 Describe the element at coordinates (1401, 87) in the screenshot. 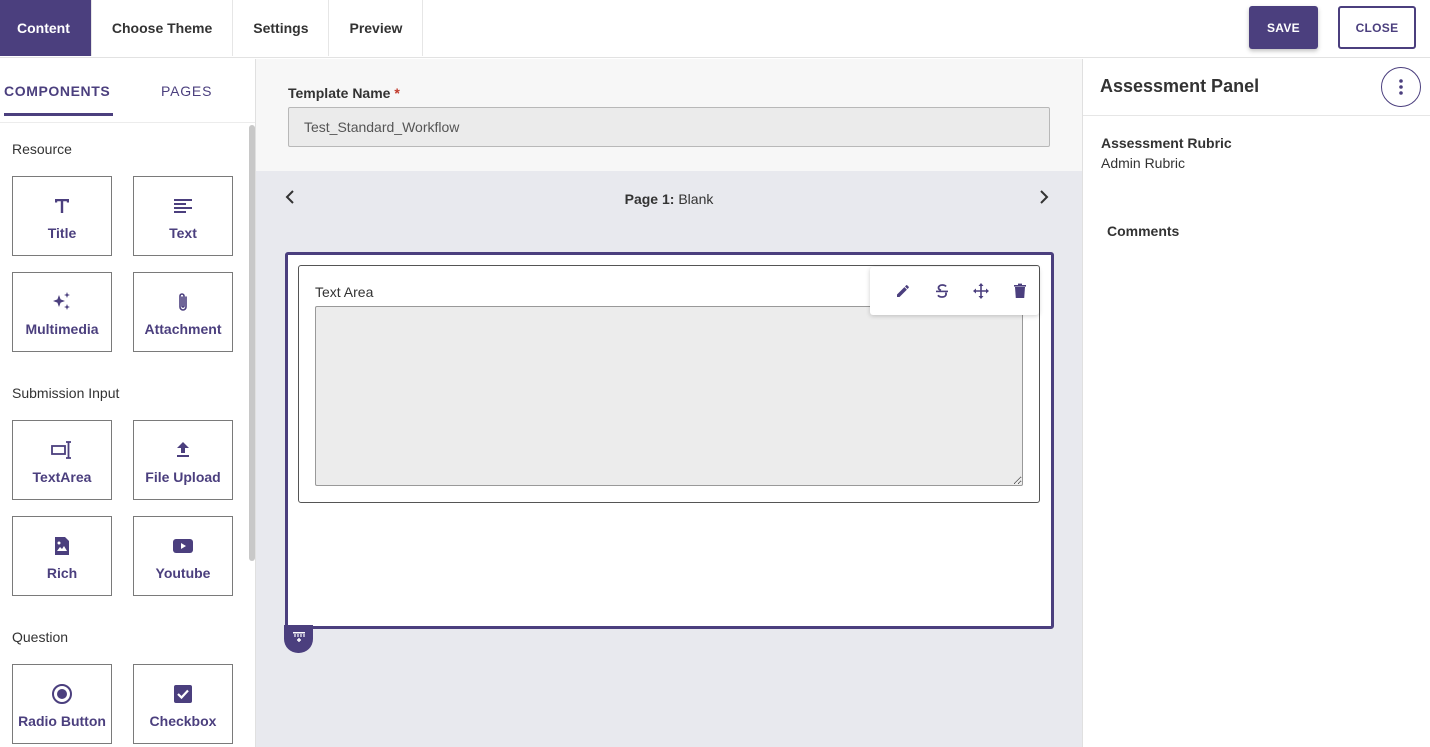

I see `more-options-icon` at that location.